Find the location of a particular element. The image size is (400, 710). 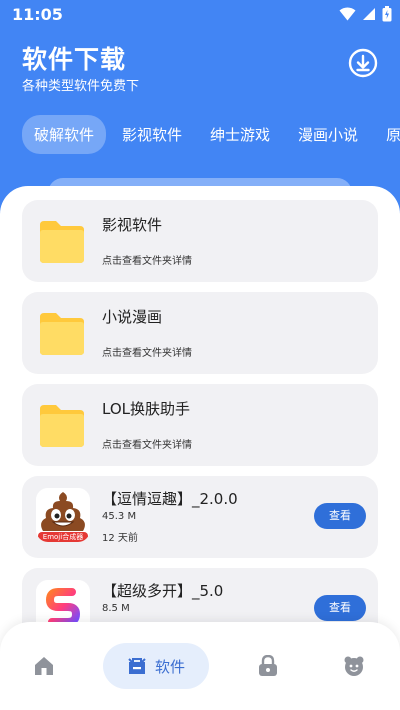

software-bag-icon is located at coordinates (137, 666).